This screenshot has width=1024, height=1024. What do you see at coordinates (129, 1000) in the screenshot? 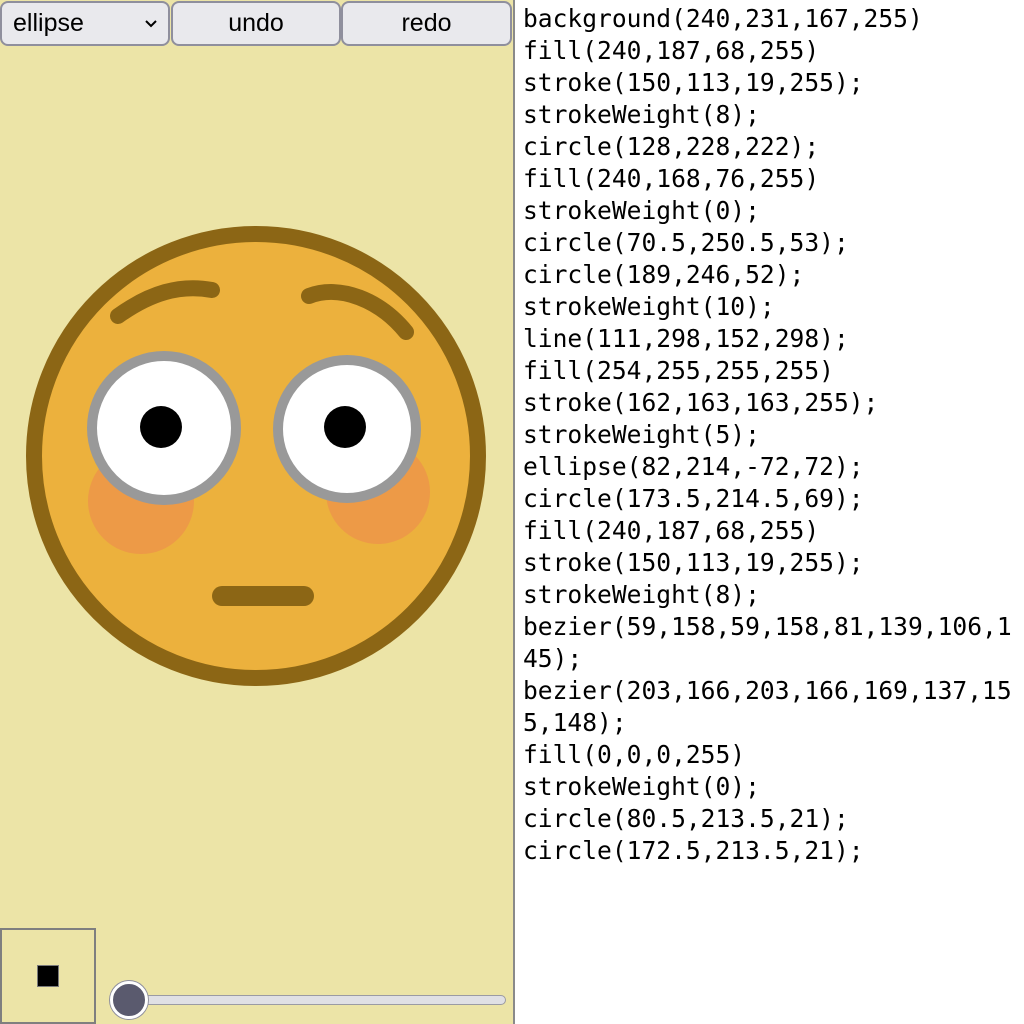
I see `stroke-weight-slider-thumb` at bounding box center [129, 1000].